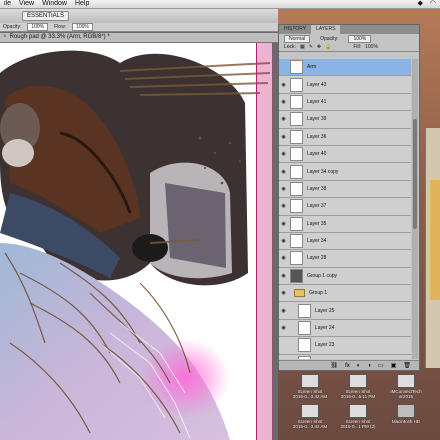  I want to click on blend-row: Normal Opacity: 100%, so click(349, 38).